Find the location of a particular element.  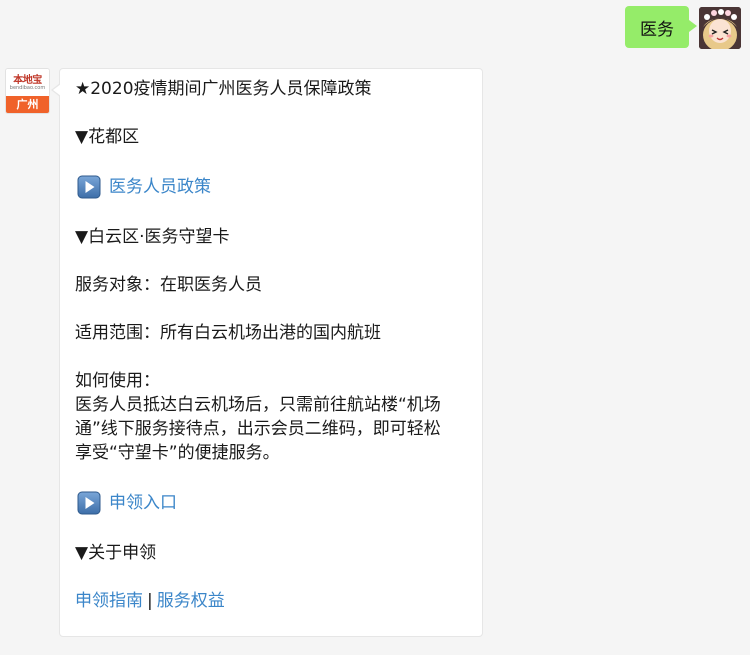

bot-avatar-city: 广州 is located at coordinates (27, 104).